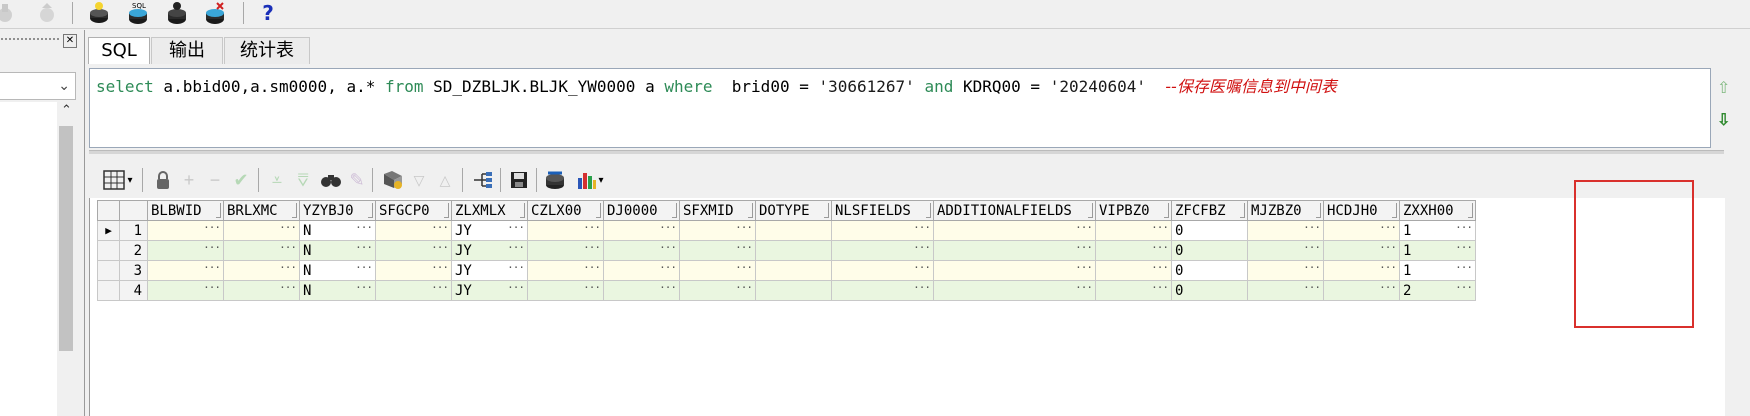 The width and height of the screenshot is (1750, 416). I want to click on row-indicator: ▶, so click(108, 230).